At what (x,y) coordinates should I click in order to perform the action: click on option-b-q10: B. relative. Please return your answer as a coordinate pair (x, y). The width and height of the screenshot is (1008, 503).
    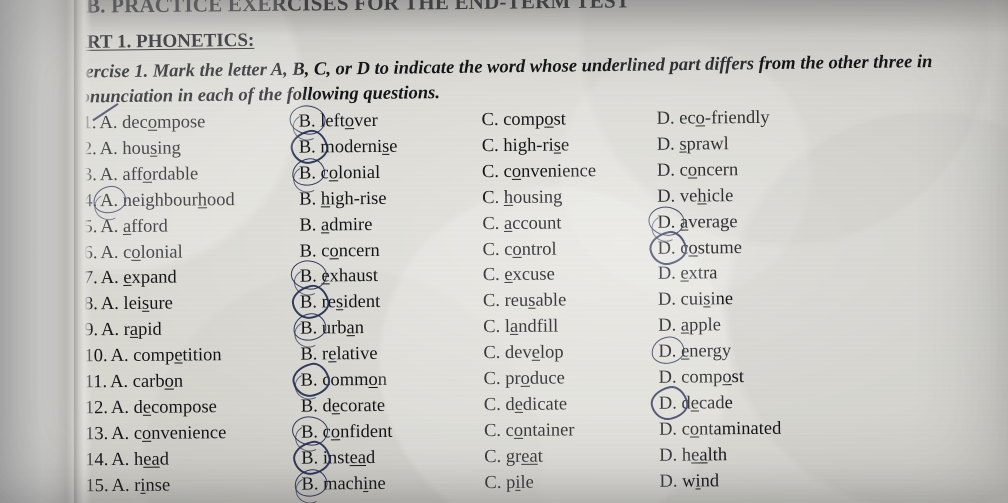
    Looking at the image, I should click on (338, 355).